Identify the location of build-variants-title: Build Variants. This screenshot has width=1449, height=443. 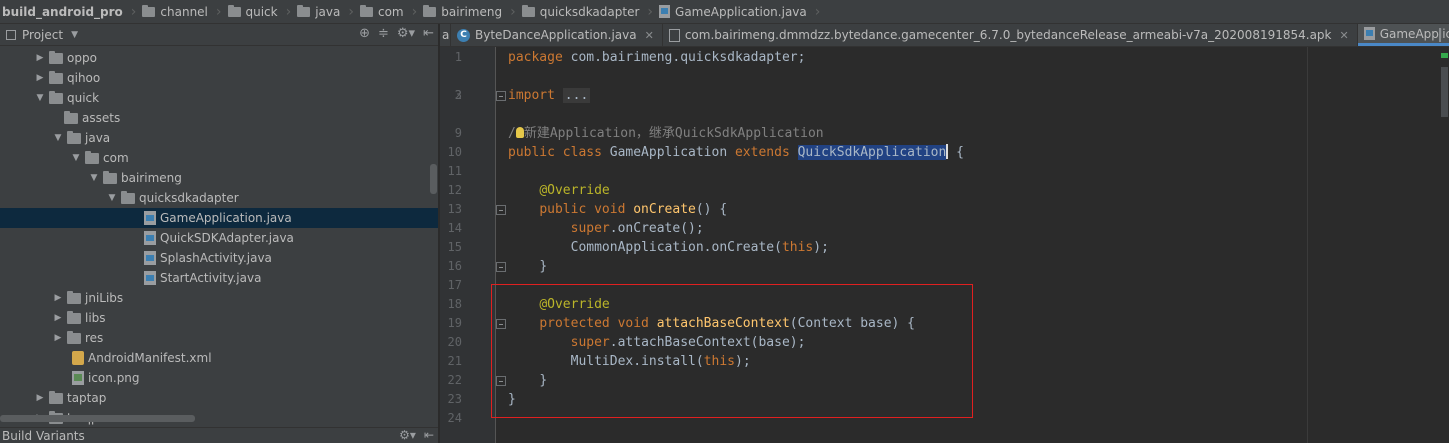
(42, 436).